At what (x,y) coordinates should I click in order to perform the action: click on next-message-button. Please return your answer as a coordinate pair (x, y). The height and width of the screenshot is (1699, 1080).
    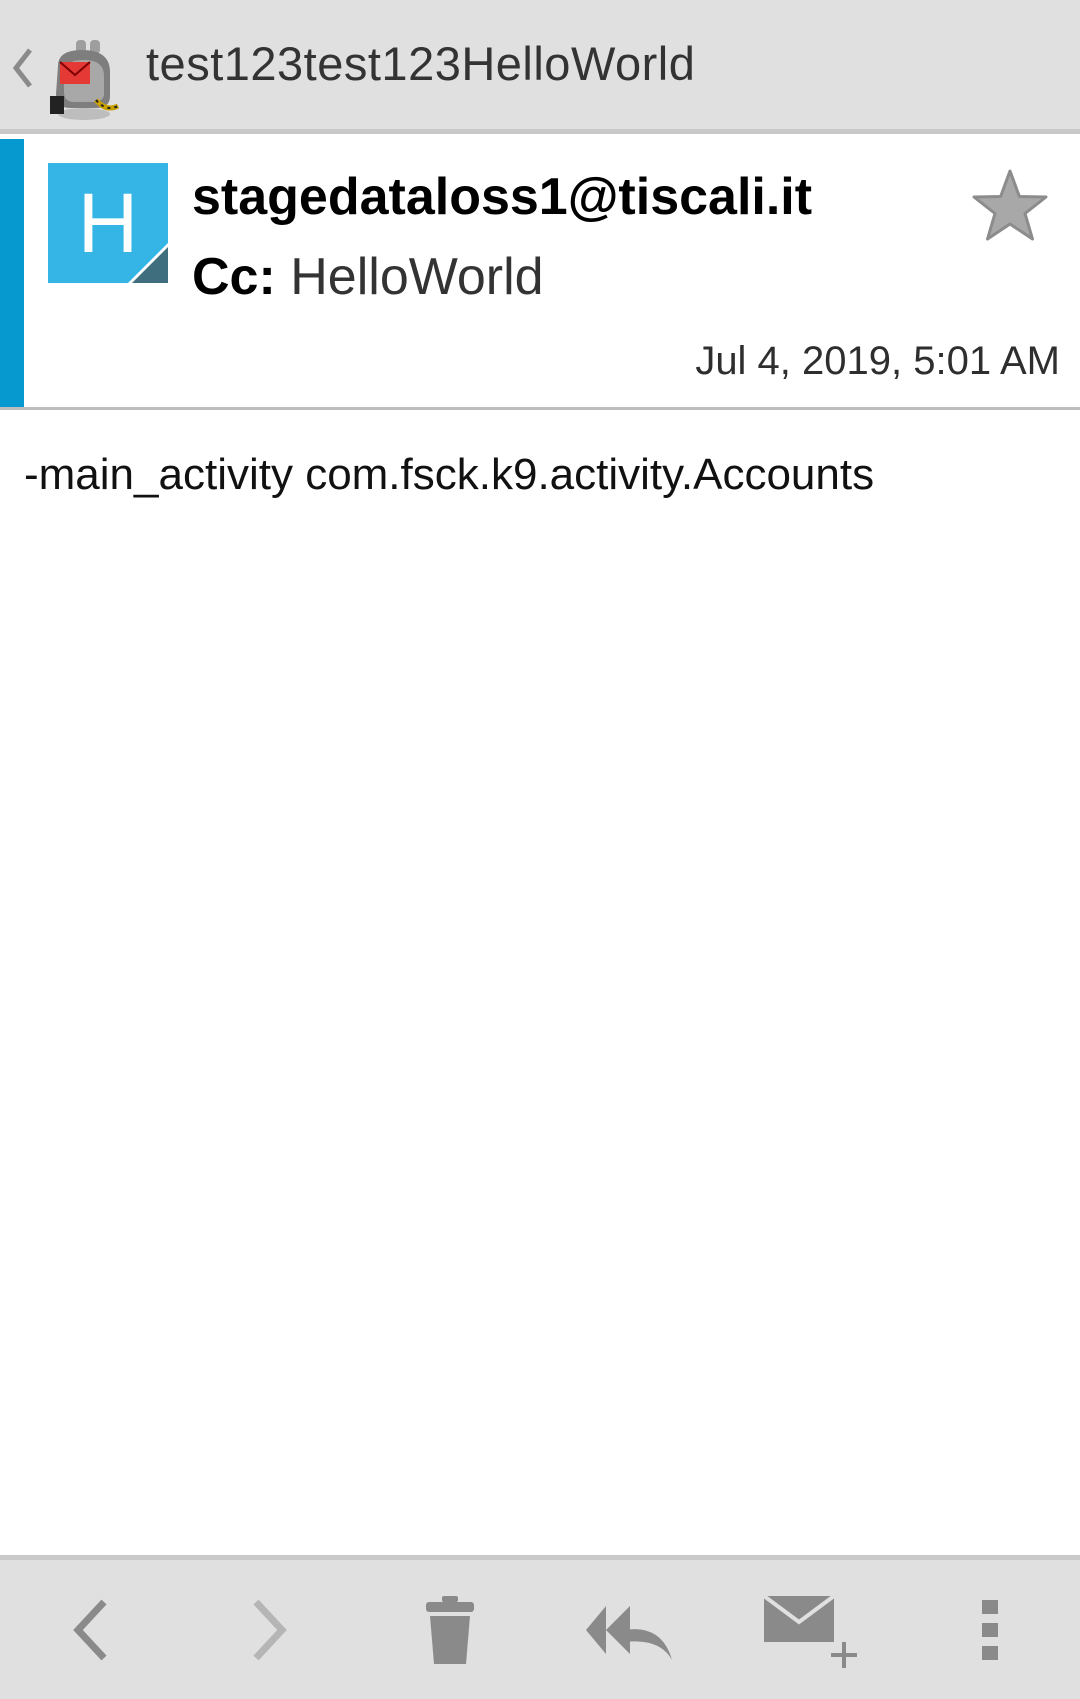
    Looking at the image, I should click on (270, 1629).